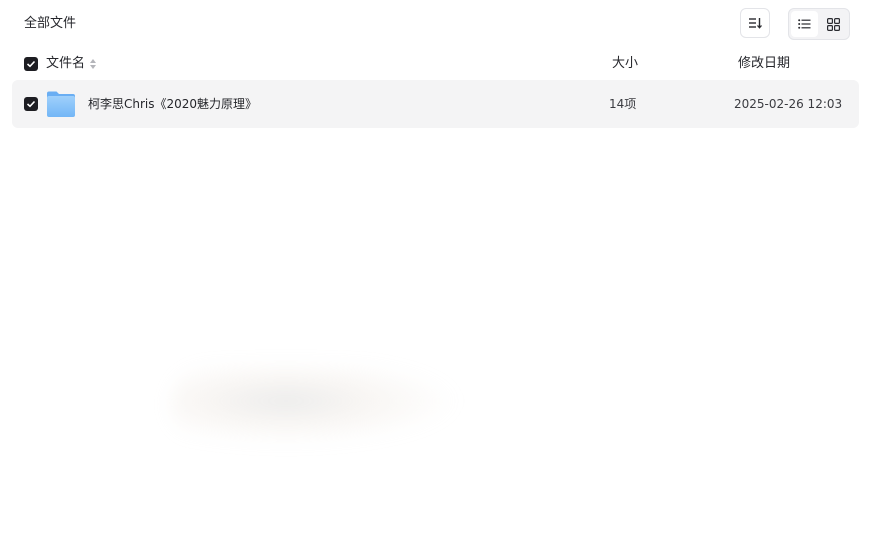 The image size is (874, 538). I want to click on row-checkbox, so click(31, 104).